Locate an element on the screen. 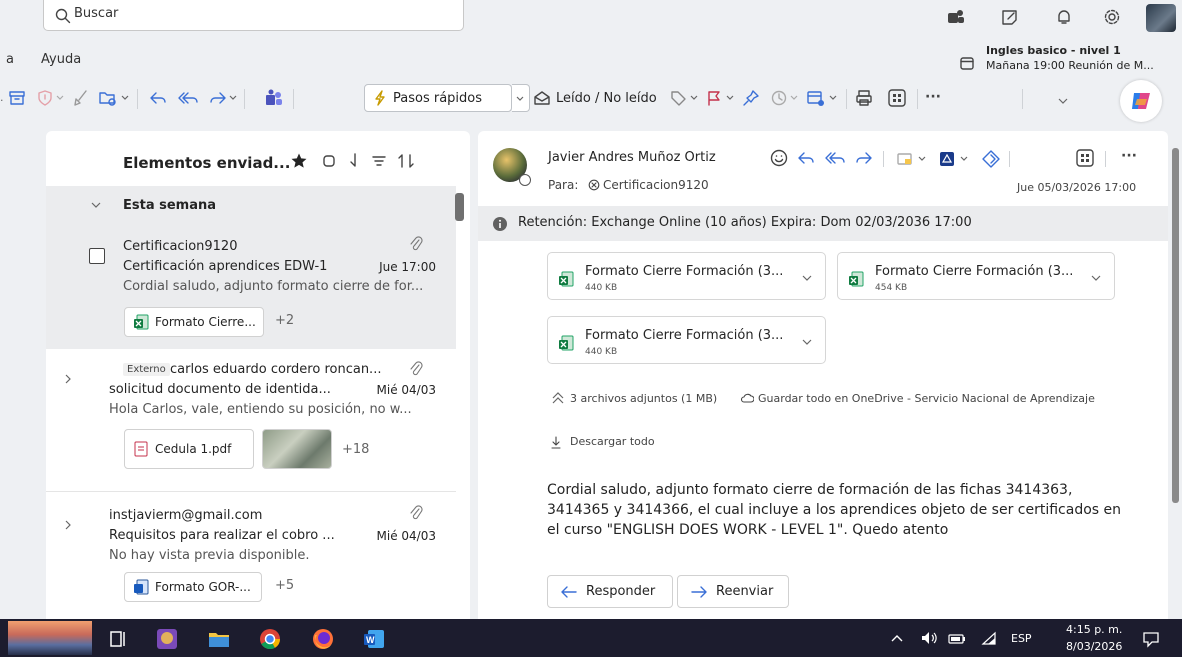  more-attachments-count: +18 is located at coordinates (355, 449).